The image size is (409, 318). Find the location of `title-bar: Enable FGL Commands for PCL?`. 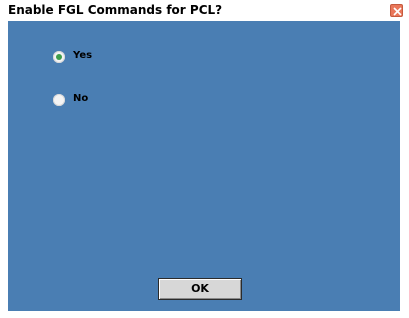

title-bar: Enable FGL Commands for PCL? is located at coordinates (204, 10).